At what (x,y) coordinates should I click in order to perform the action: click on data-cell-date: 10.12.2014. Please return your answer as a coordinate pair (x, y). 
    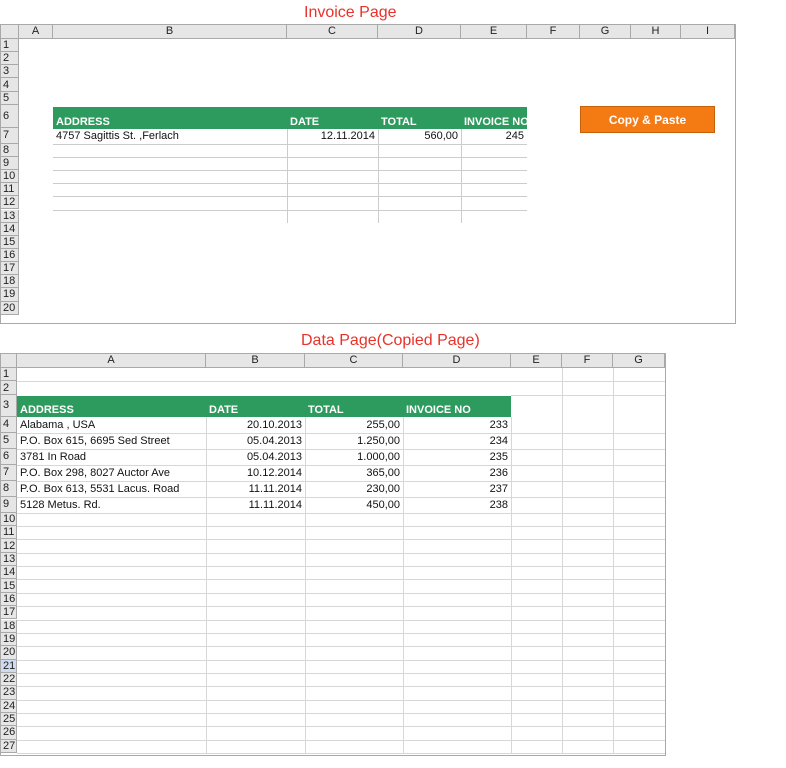
    Looking at the image, I should click on (255, 473).